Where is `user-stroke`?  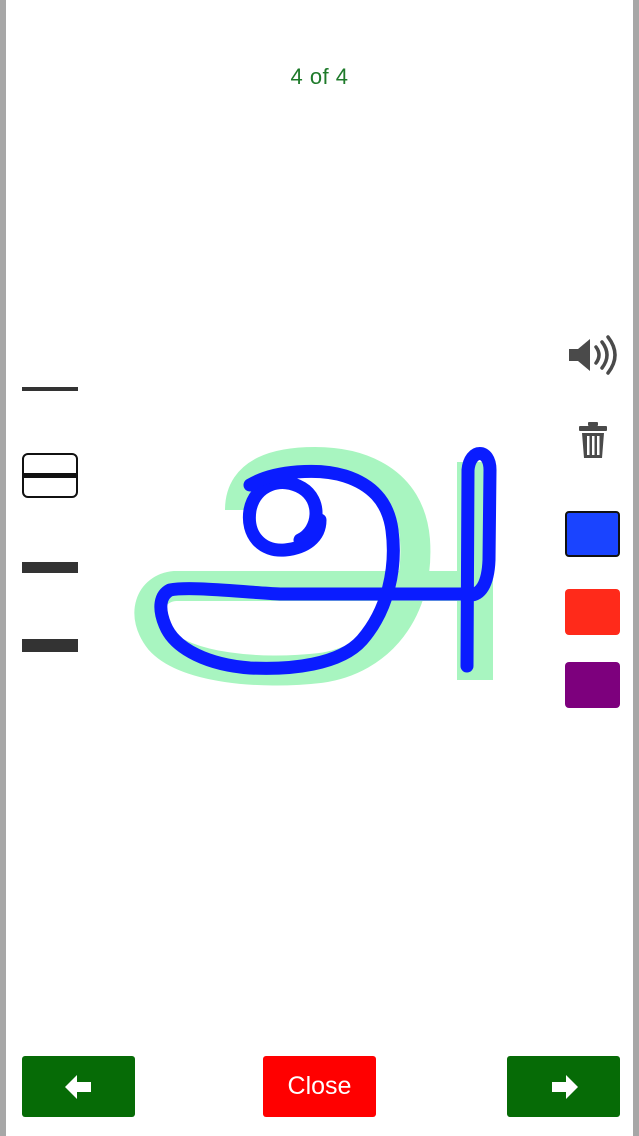
user-stroke is located at coordinates (325, 561).